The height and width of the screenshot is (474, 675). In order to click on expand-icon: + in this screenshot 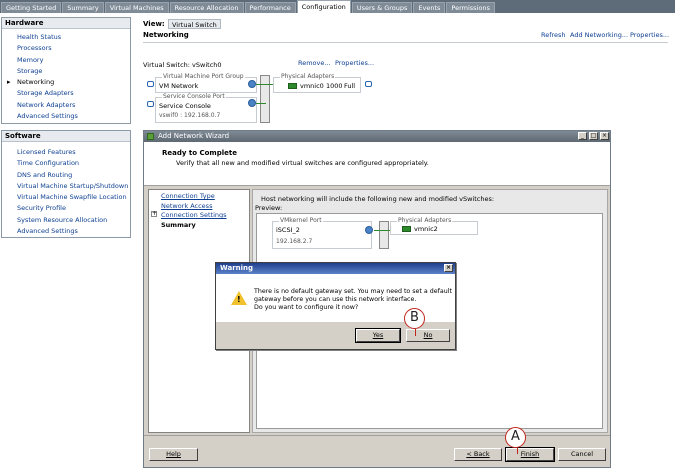, I will do `click(154, 214)`.